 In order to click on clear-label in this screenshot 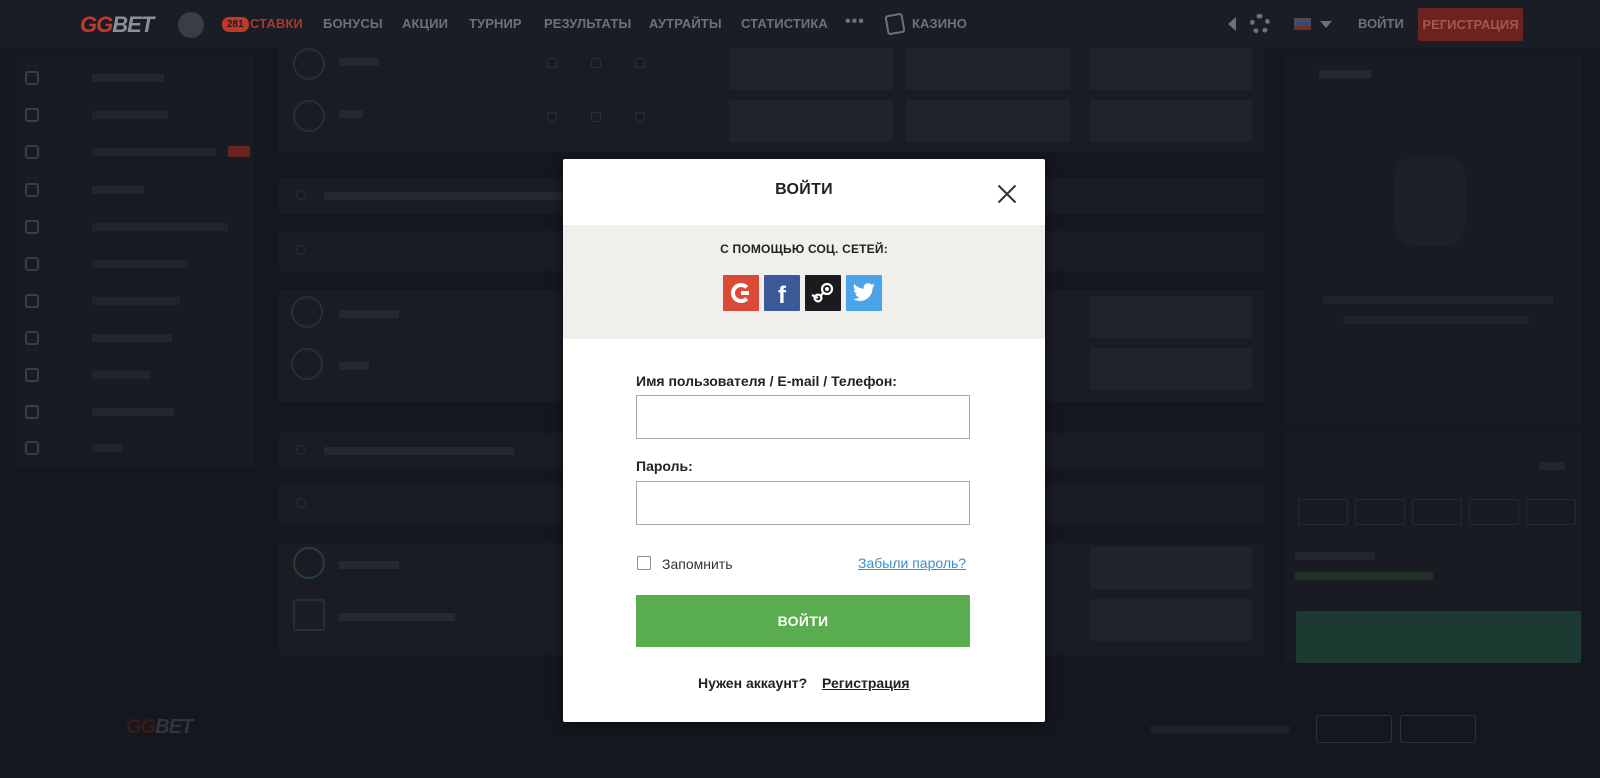, I will do `click(1552, 466)`.